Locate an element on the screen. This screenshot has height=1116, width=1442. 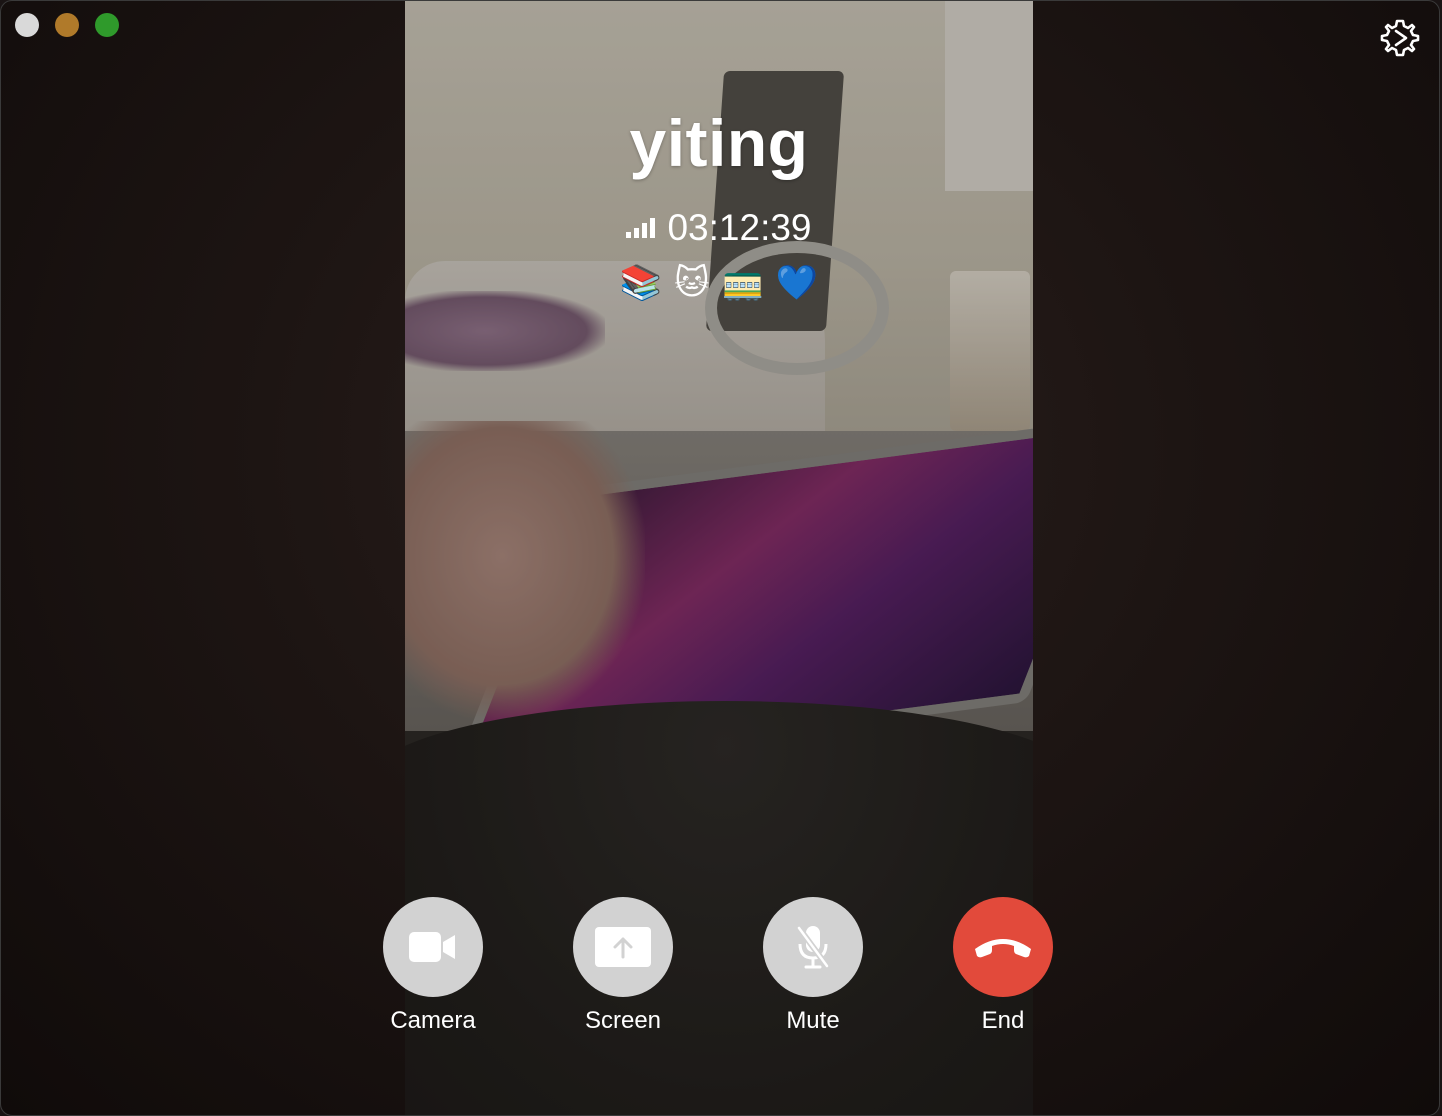
phone-hangup-icon is located at coordinates (1003, 948).